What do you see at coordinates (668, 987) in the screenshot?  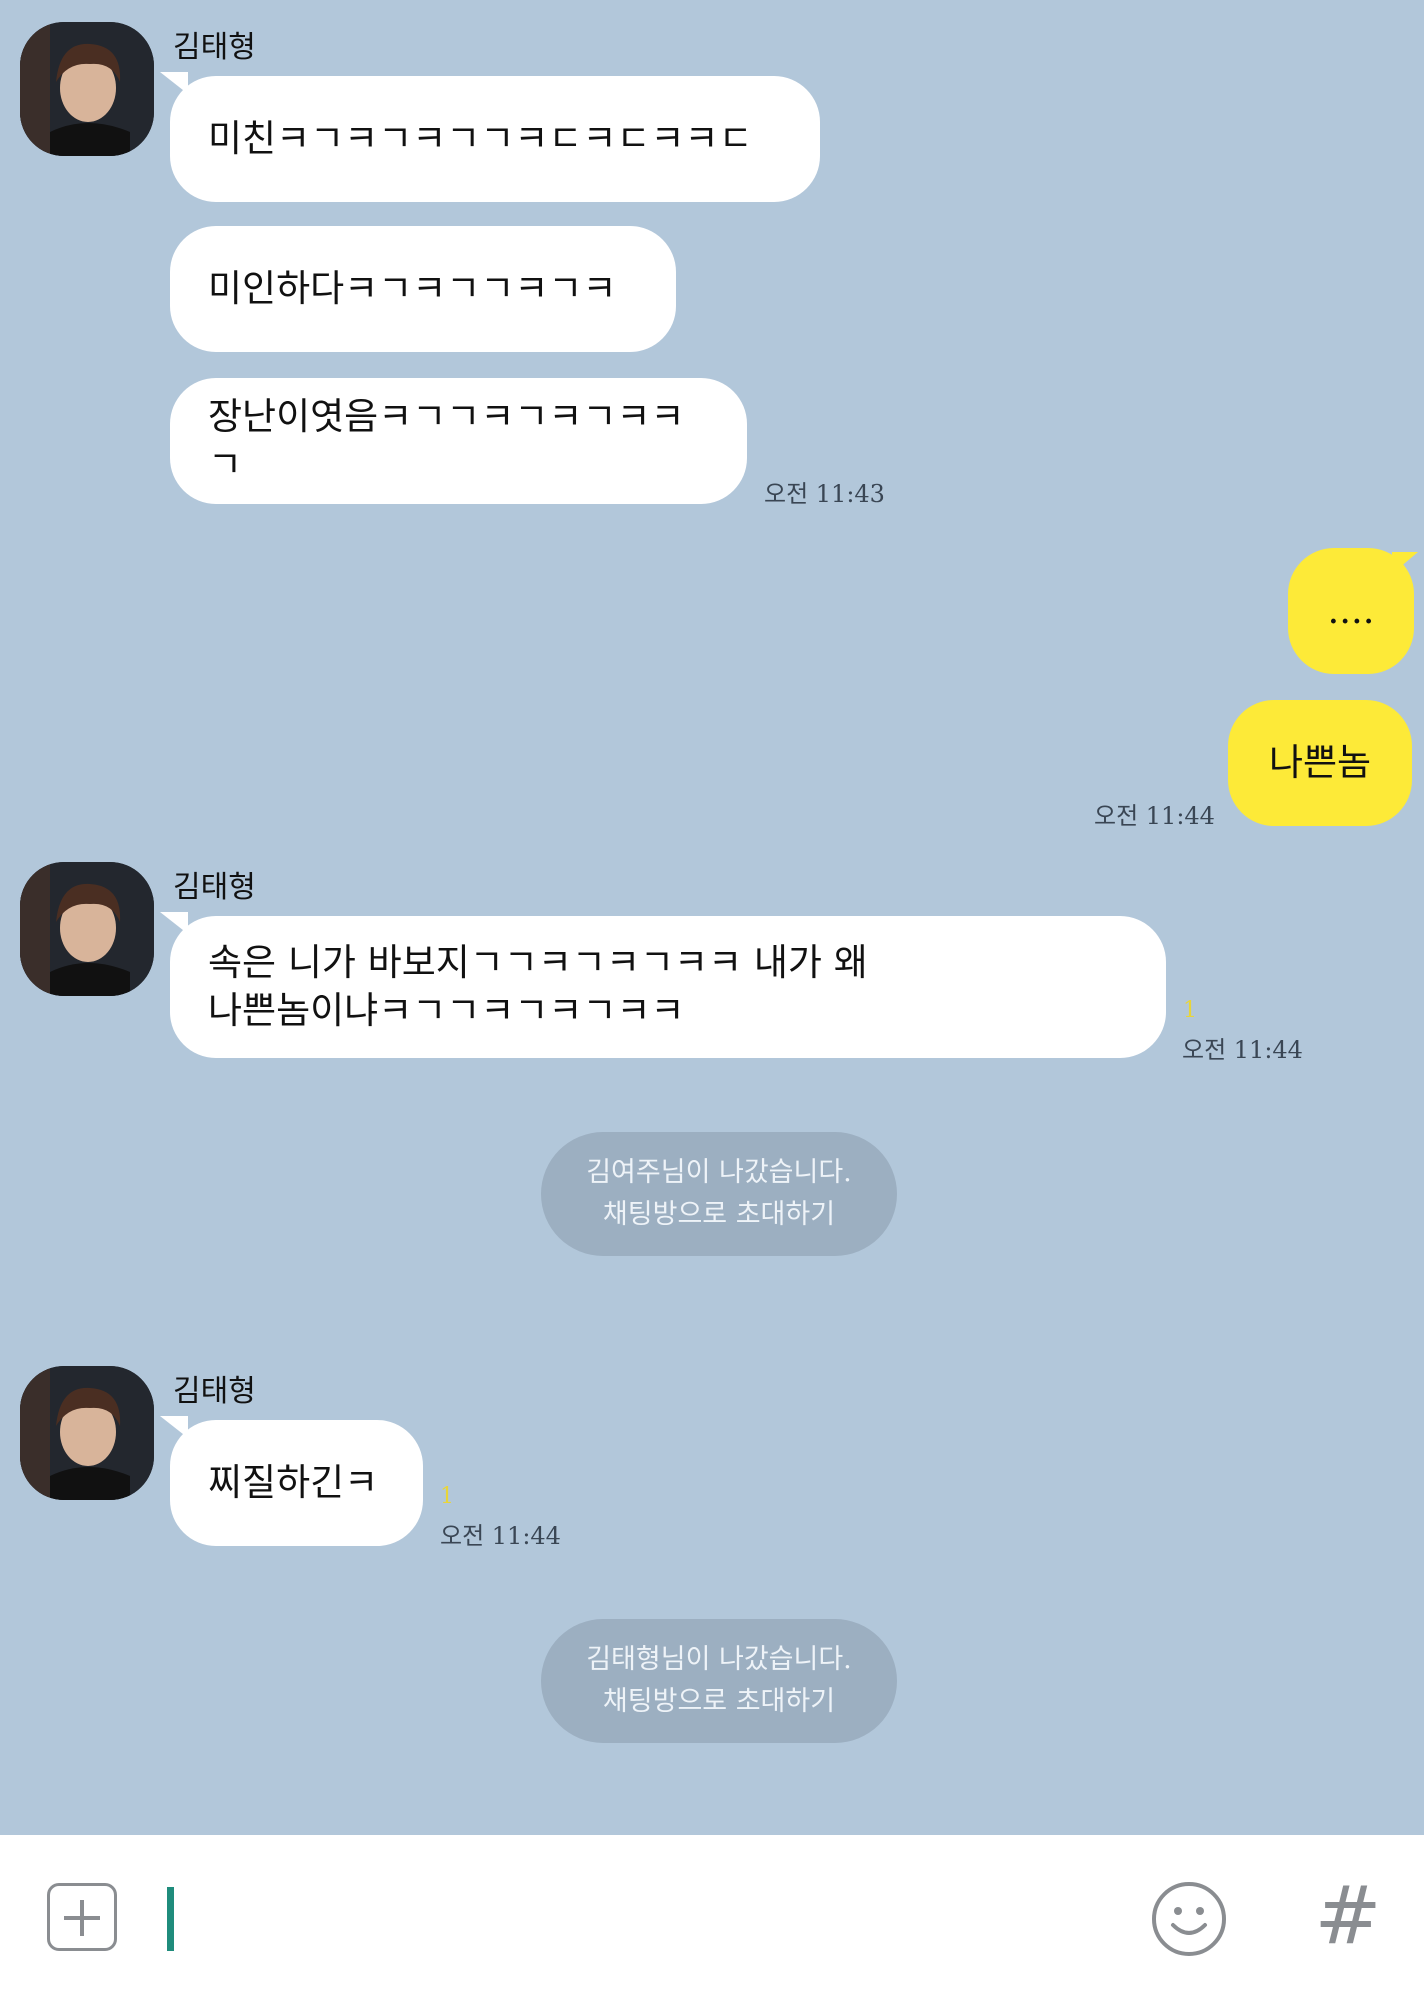 I see `received-message-bubble: 속은 니가 바보지ㄱㄱㅋㄱㅋㄱㅋㅋ 내가 왜 나쁜놈이냐ㅋㄱㄱㅋㄱㅋㄱㅋㅋ` at bounding box center [668, 987].